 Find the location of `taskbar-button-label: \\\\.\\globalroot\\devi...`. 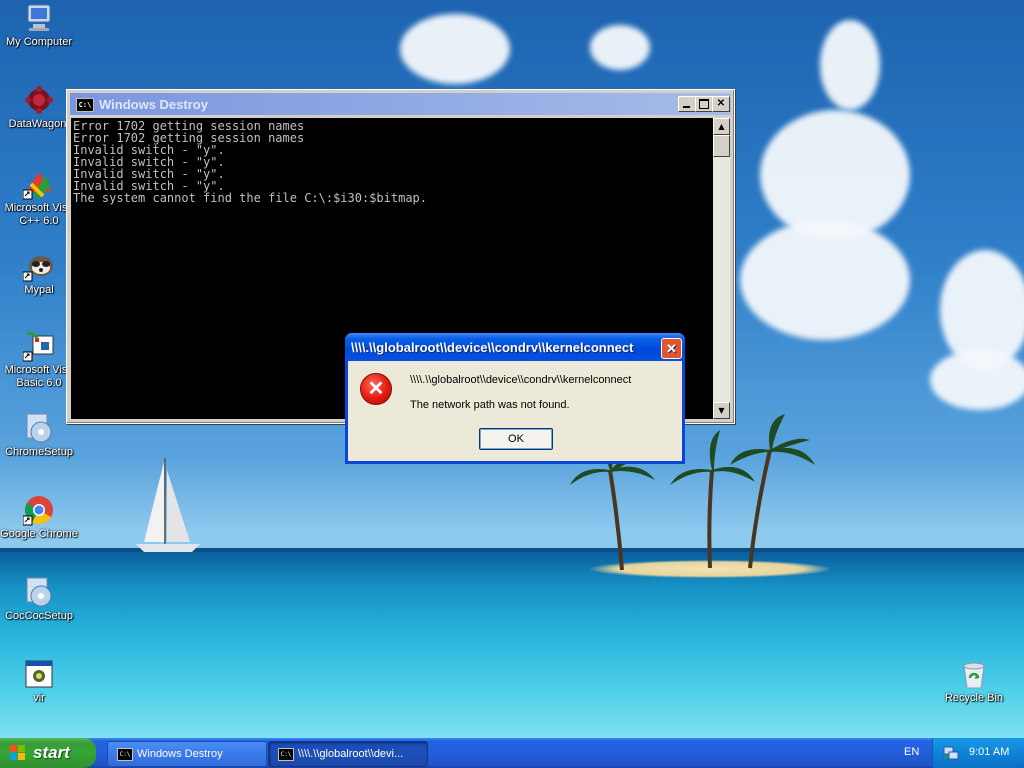

taskbar-button-label: \\\\.\\globalroot\\devi... is located at coordinates (351, 754).